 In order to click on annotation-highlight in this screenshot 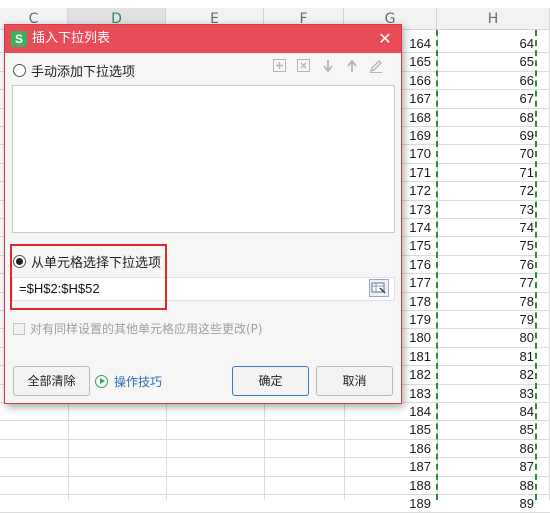, I will do `click(88, 277)`.